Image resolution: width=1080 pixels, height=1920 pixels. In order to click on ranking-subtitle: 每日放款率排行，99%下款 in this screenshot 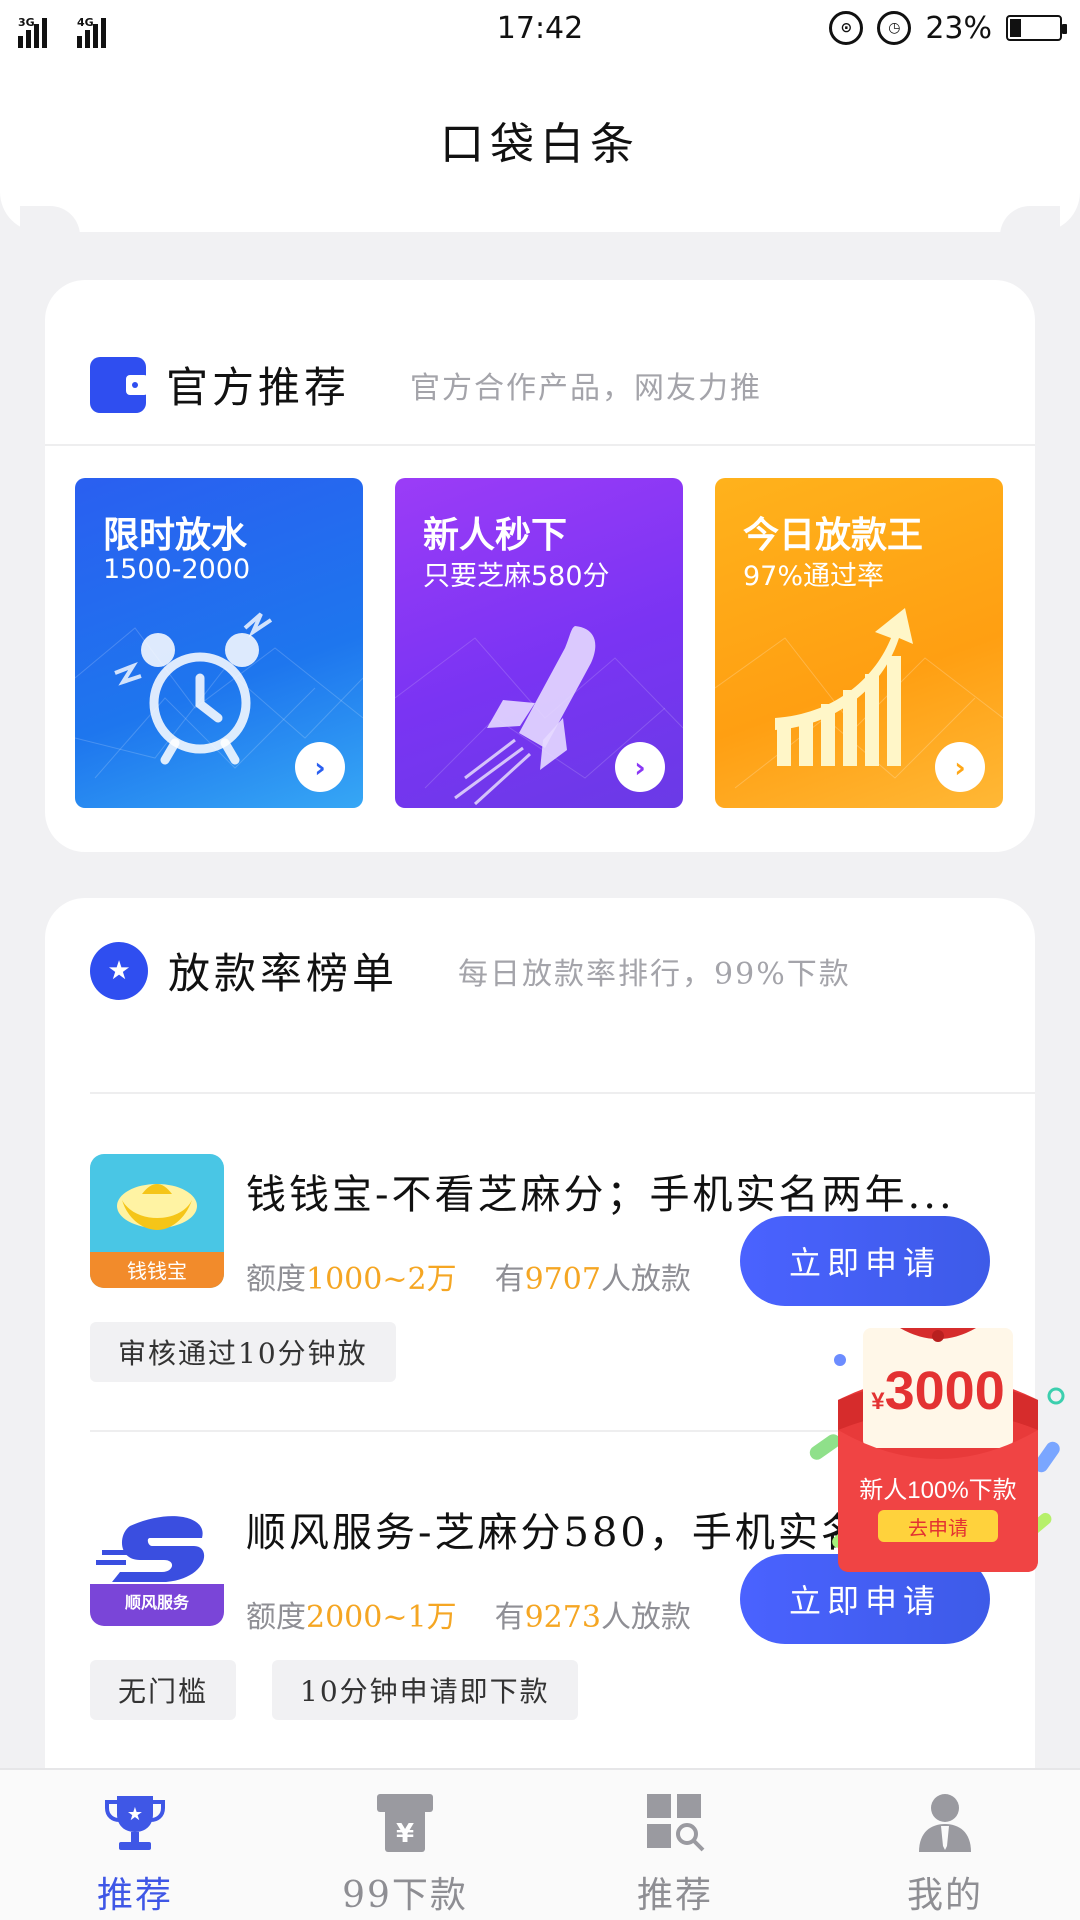, I will do `click(654, 974)`.